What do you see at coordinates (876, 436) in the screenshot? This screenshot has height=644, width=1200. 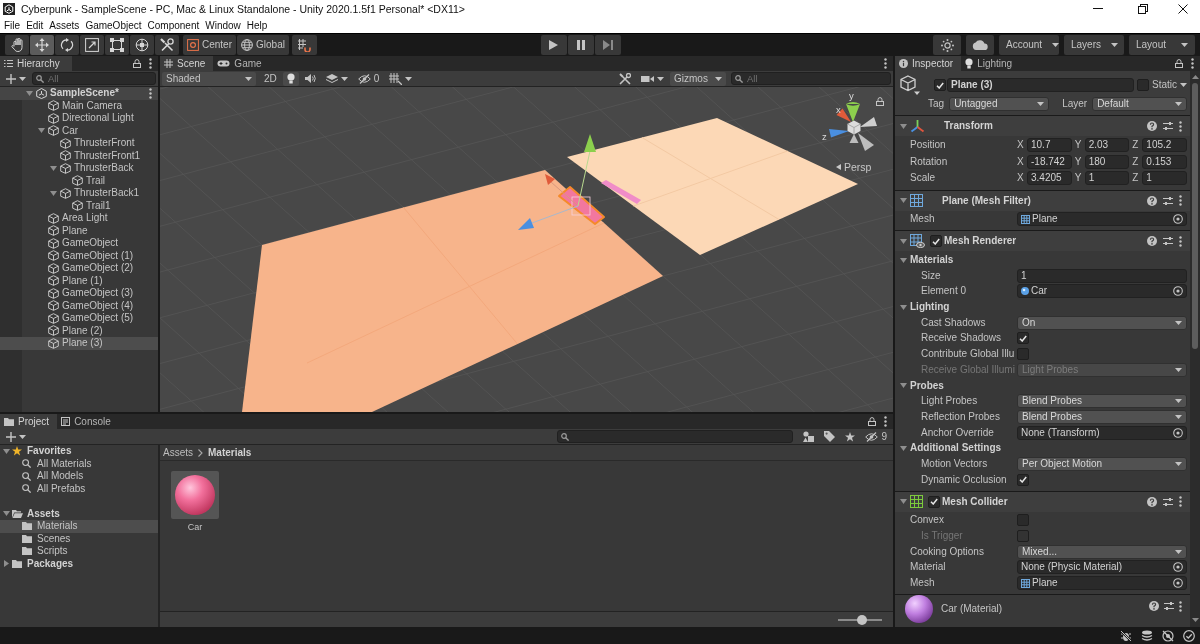 I see `hidden-packages-toggle: 9` at bounding box center [876, 436].